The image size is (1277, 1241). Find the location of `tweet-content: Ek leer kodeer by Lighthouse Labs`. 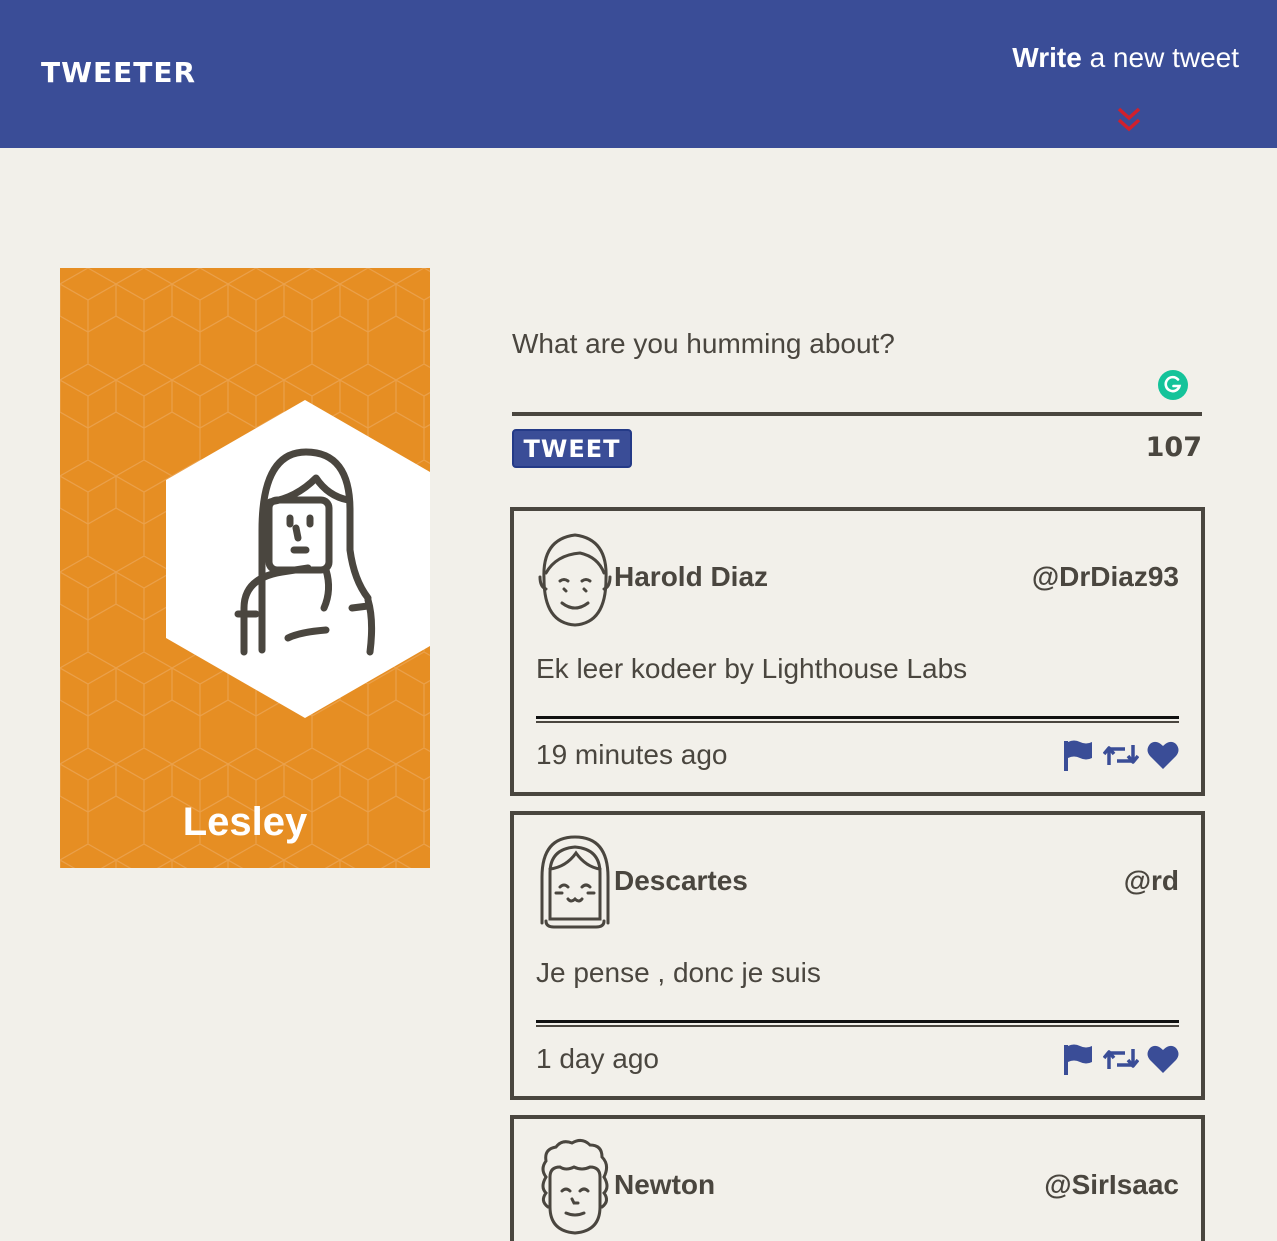

tweet-content: Ek leer kodeer by Lighthouse Labs is located at coordinates (752, 668).